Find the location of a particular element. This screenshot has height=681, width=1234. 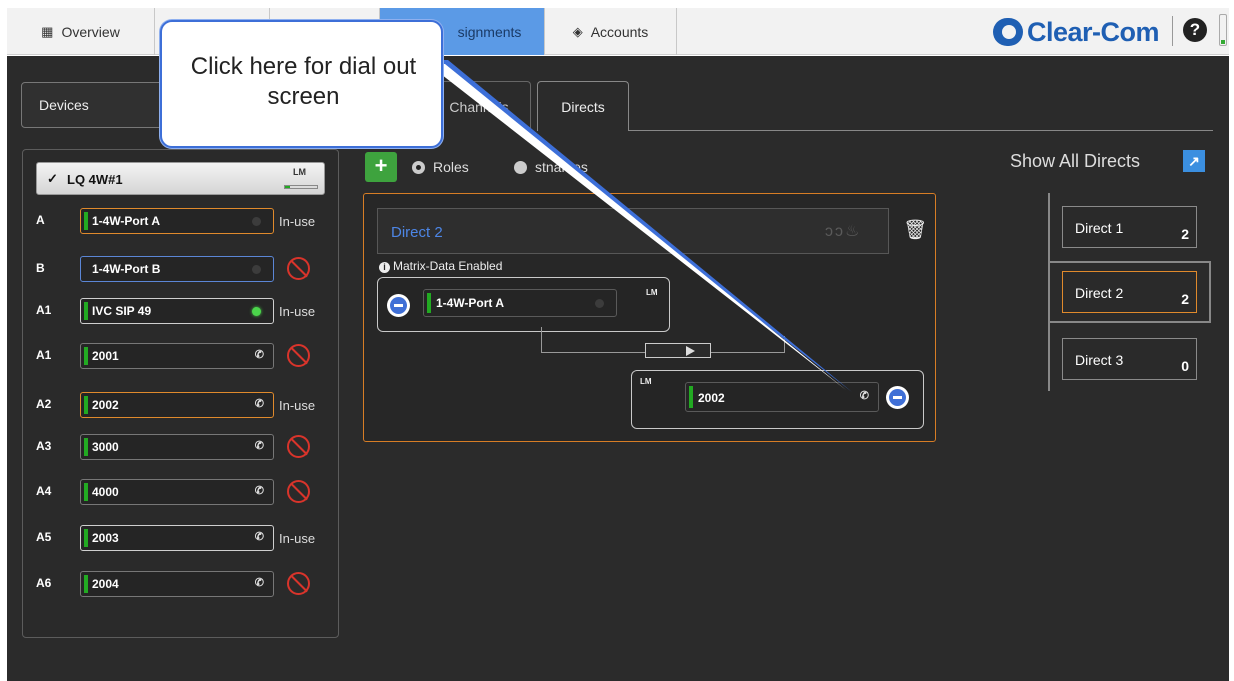

direct-list-item: Direct 2 2 is located at coordinates (1129, 292).